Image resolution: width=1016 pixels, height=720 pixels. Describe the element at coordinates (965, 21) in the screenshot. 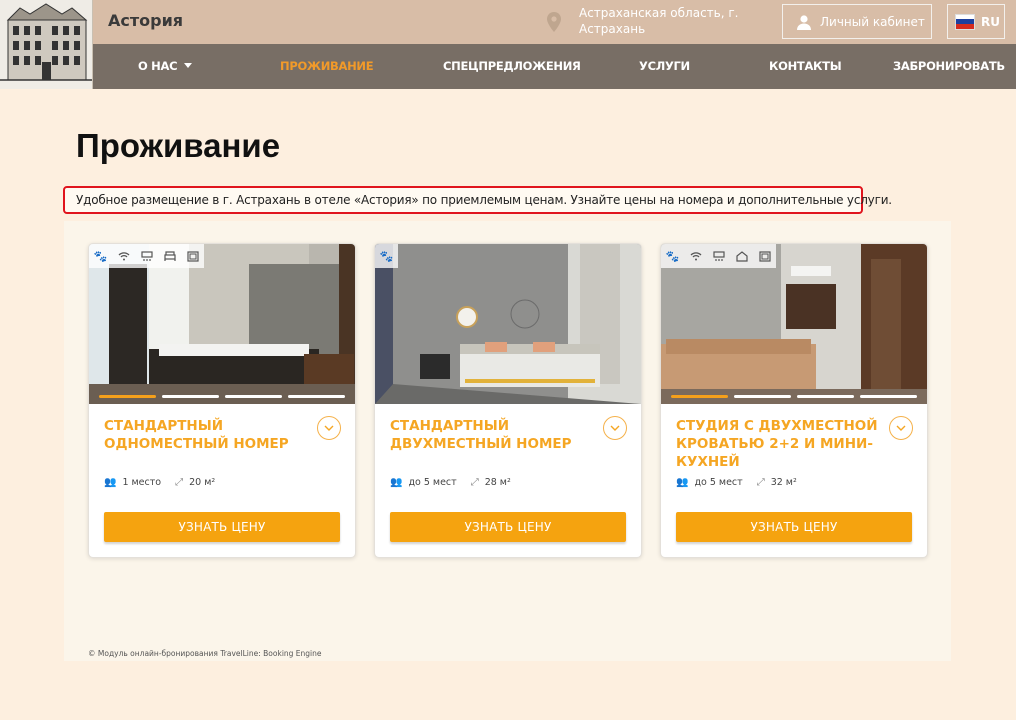

I see `russia-flag-icon` at that location.